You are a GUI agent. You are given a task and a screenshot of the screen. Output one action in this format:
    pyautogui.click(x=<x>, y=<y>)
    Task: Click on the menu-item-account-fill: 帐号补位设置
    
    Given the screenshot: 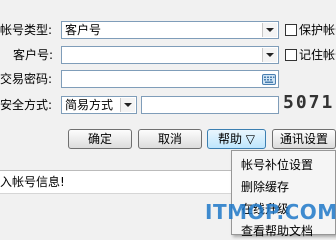 What is the action you would take?
    pyautogui.click(x=277, y=165)
    